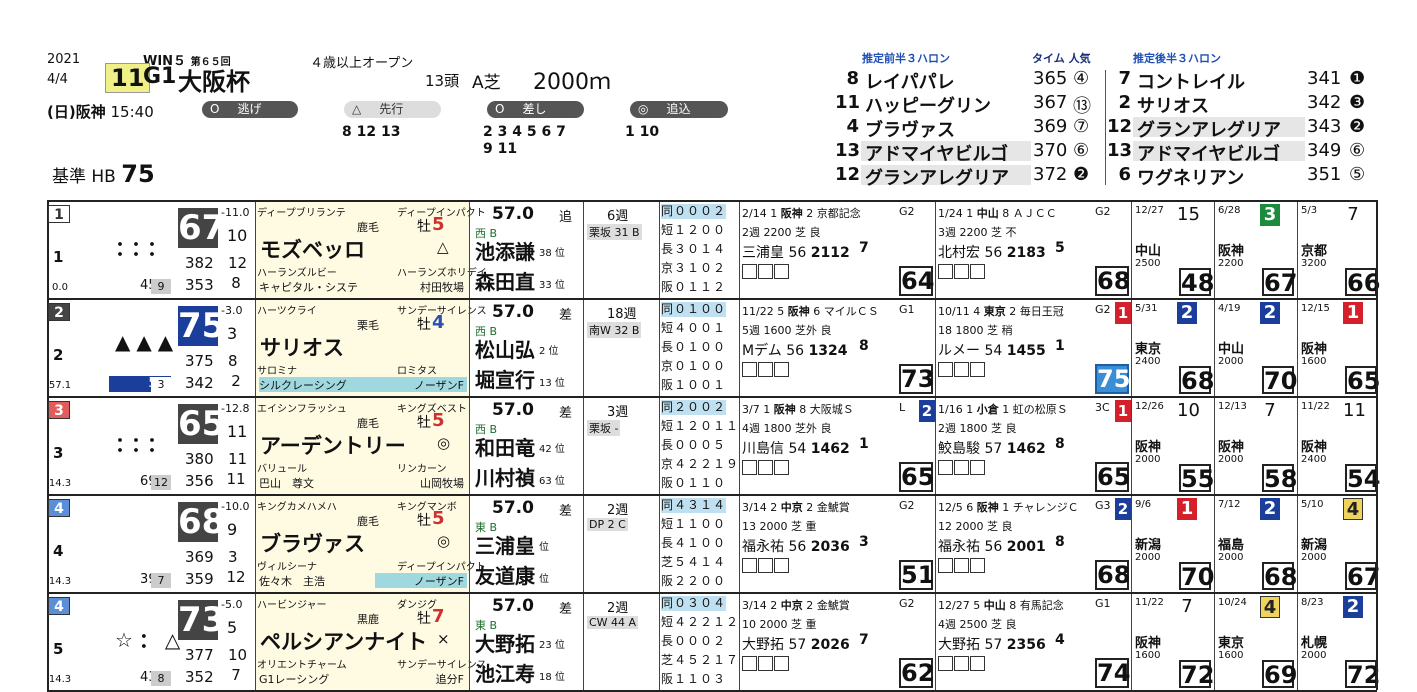  What do you see at coordinates (443, 639) in the screenshot?
I see `mark: ×` at bounding box center [443, 639].